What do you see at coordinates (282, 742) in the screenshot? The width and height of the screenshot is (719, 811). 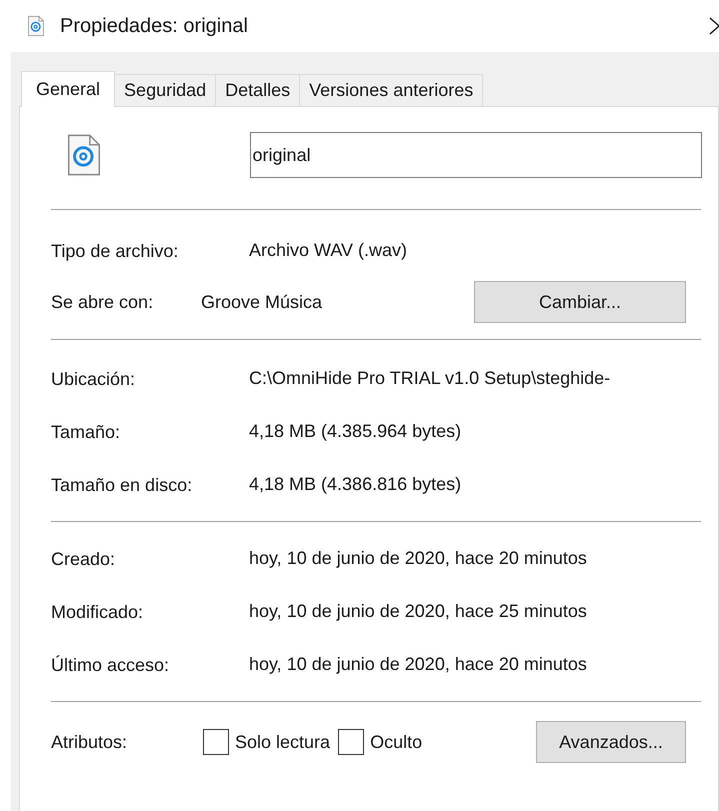 I see `checkbox-label: Solo lectura` at bounding box center [282, 742].